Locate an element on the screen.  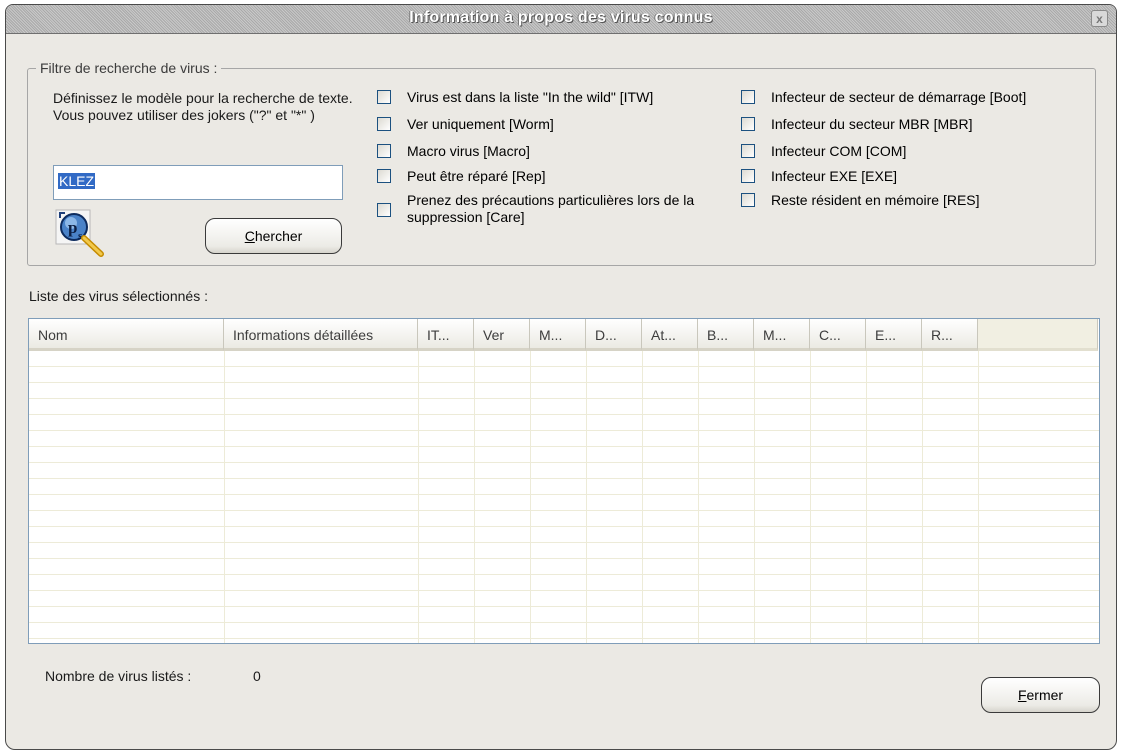
checkbox-label: Infecteur COM [COM] is located at coordinates (839, 151).